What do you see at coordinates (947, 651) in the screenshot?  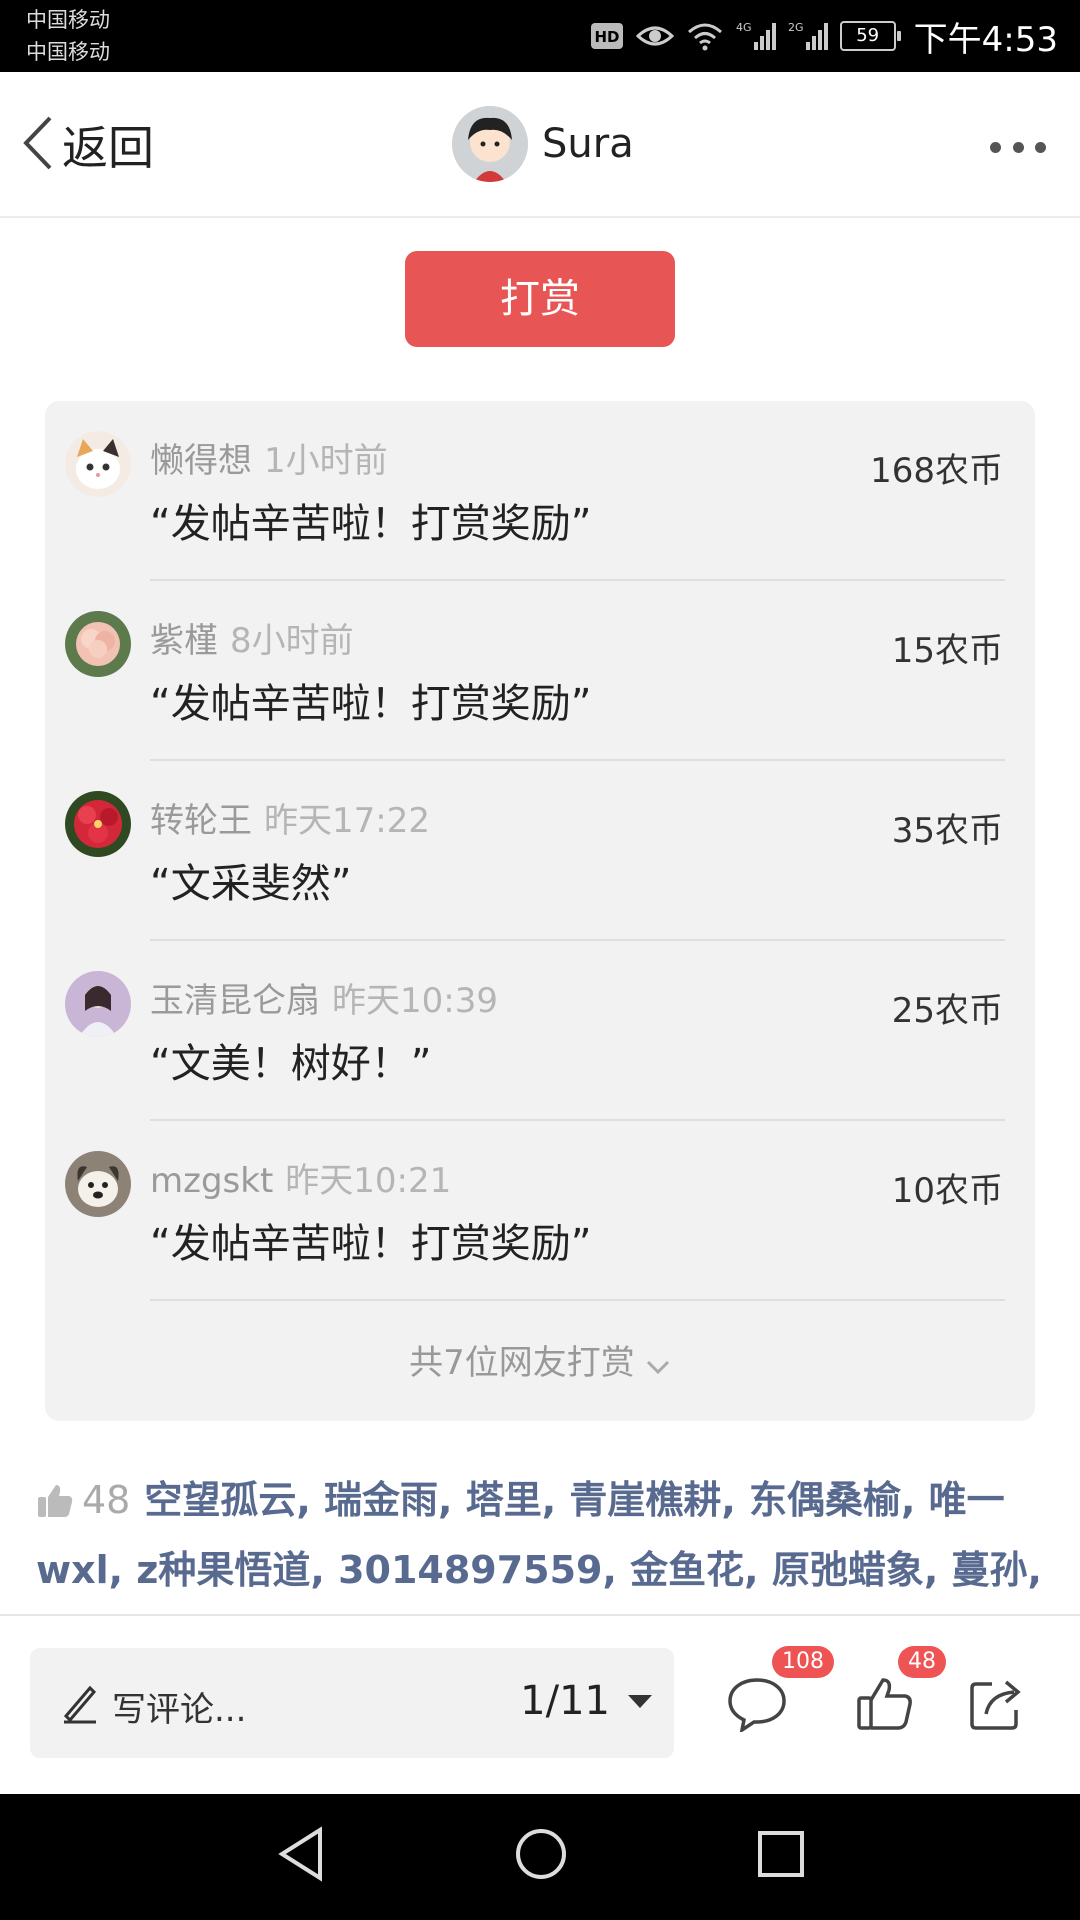 I see `reward-amount: 15农币` at bounding box center [947, 651].